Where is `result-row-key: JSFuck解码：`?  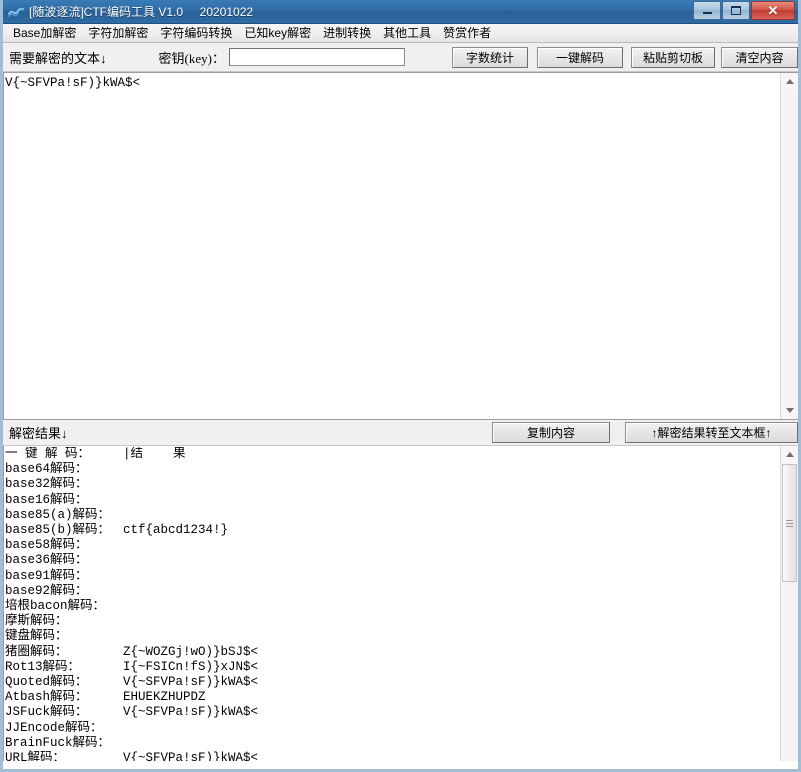 result-row-key: JSFuck解码： is located at coordinates (46, 712).